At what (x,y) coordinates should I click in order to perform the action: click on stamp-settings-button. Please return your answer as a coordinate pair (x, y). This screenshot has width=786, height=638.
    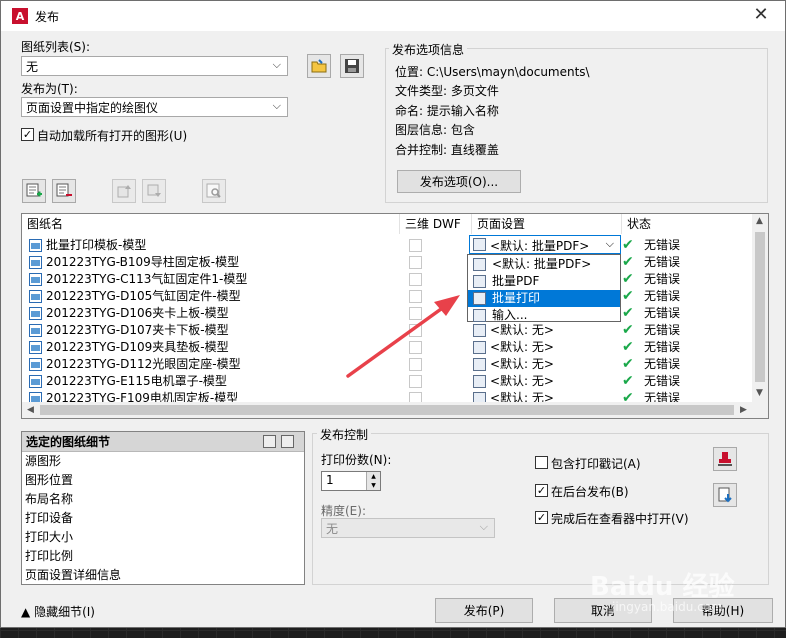
    Looking at the image, I should click on (725, 459).